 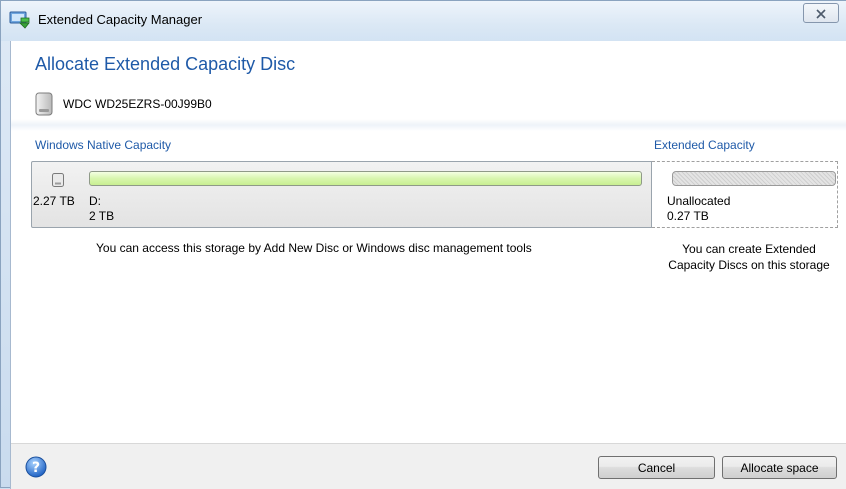 What do you see at coordinates (754, 178) in the screenshot?
I see `unallocated-bar` at bounding box center [754, 178].